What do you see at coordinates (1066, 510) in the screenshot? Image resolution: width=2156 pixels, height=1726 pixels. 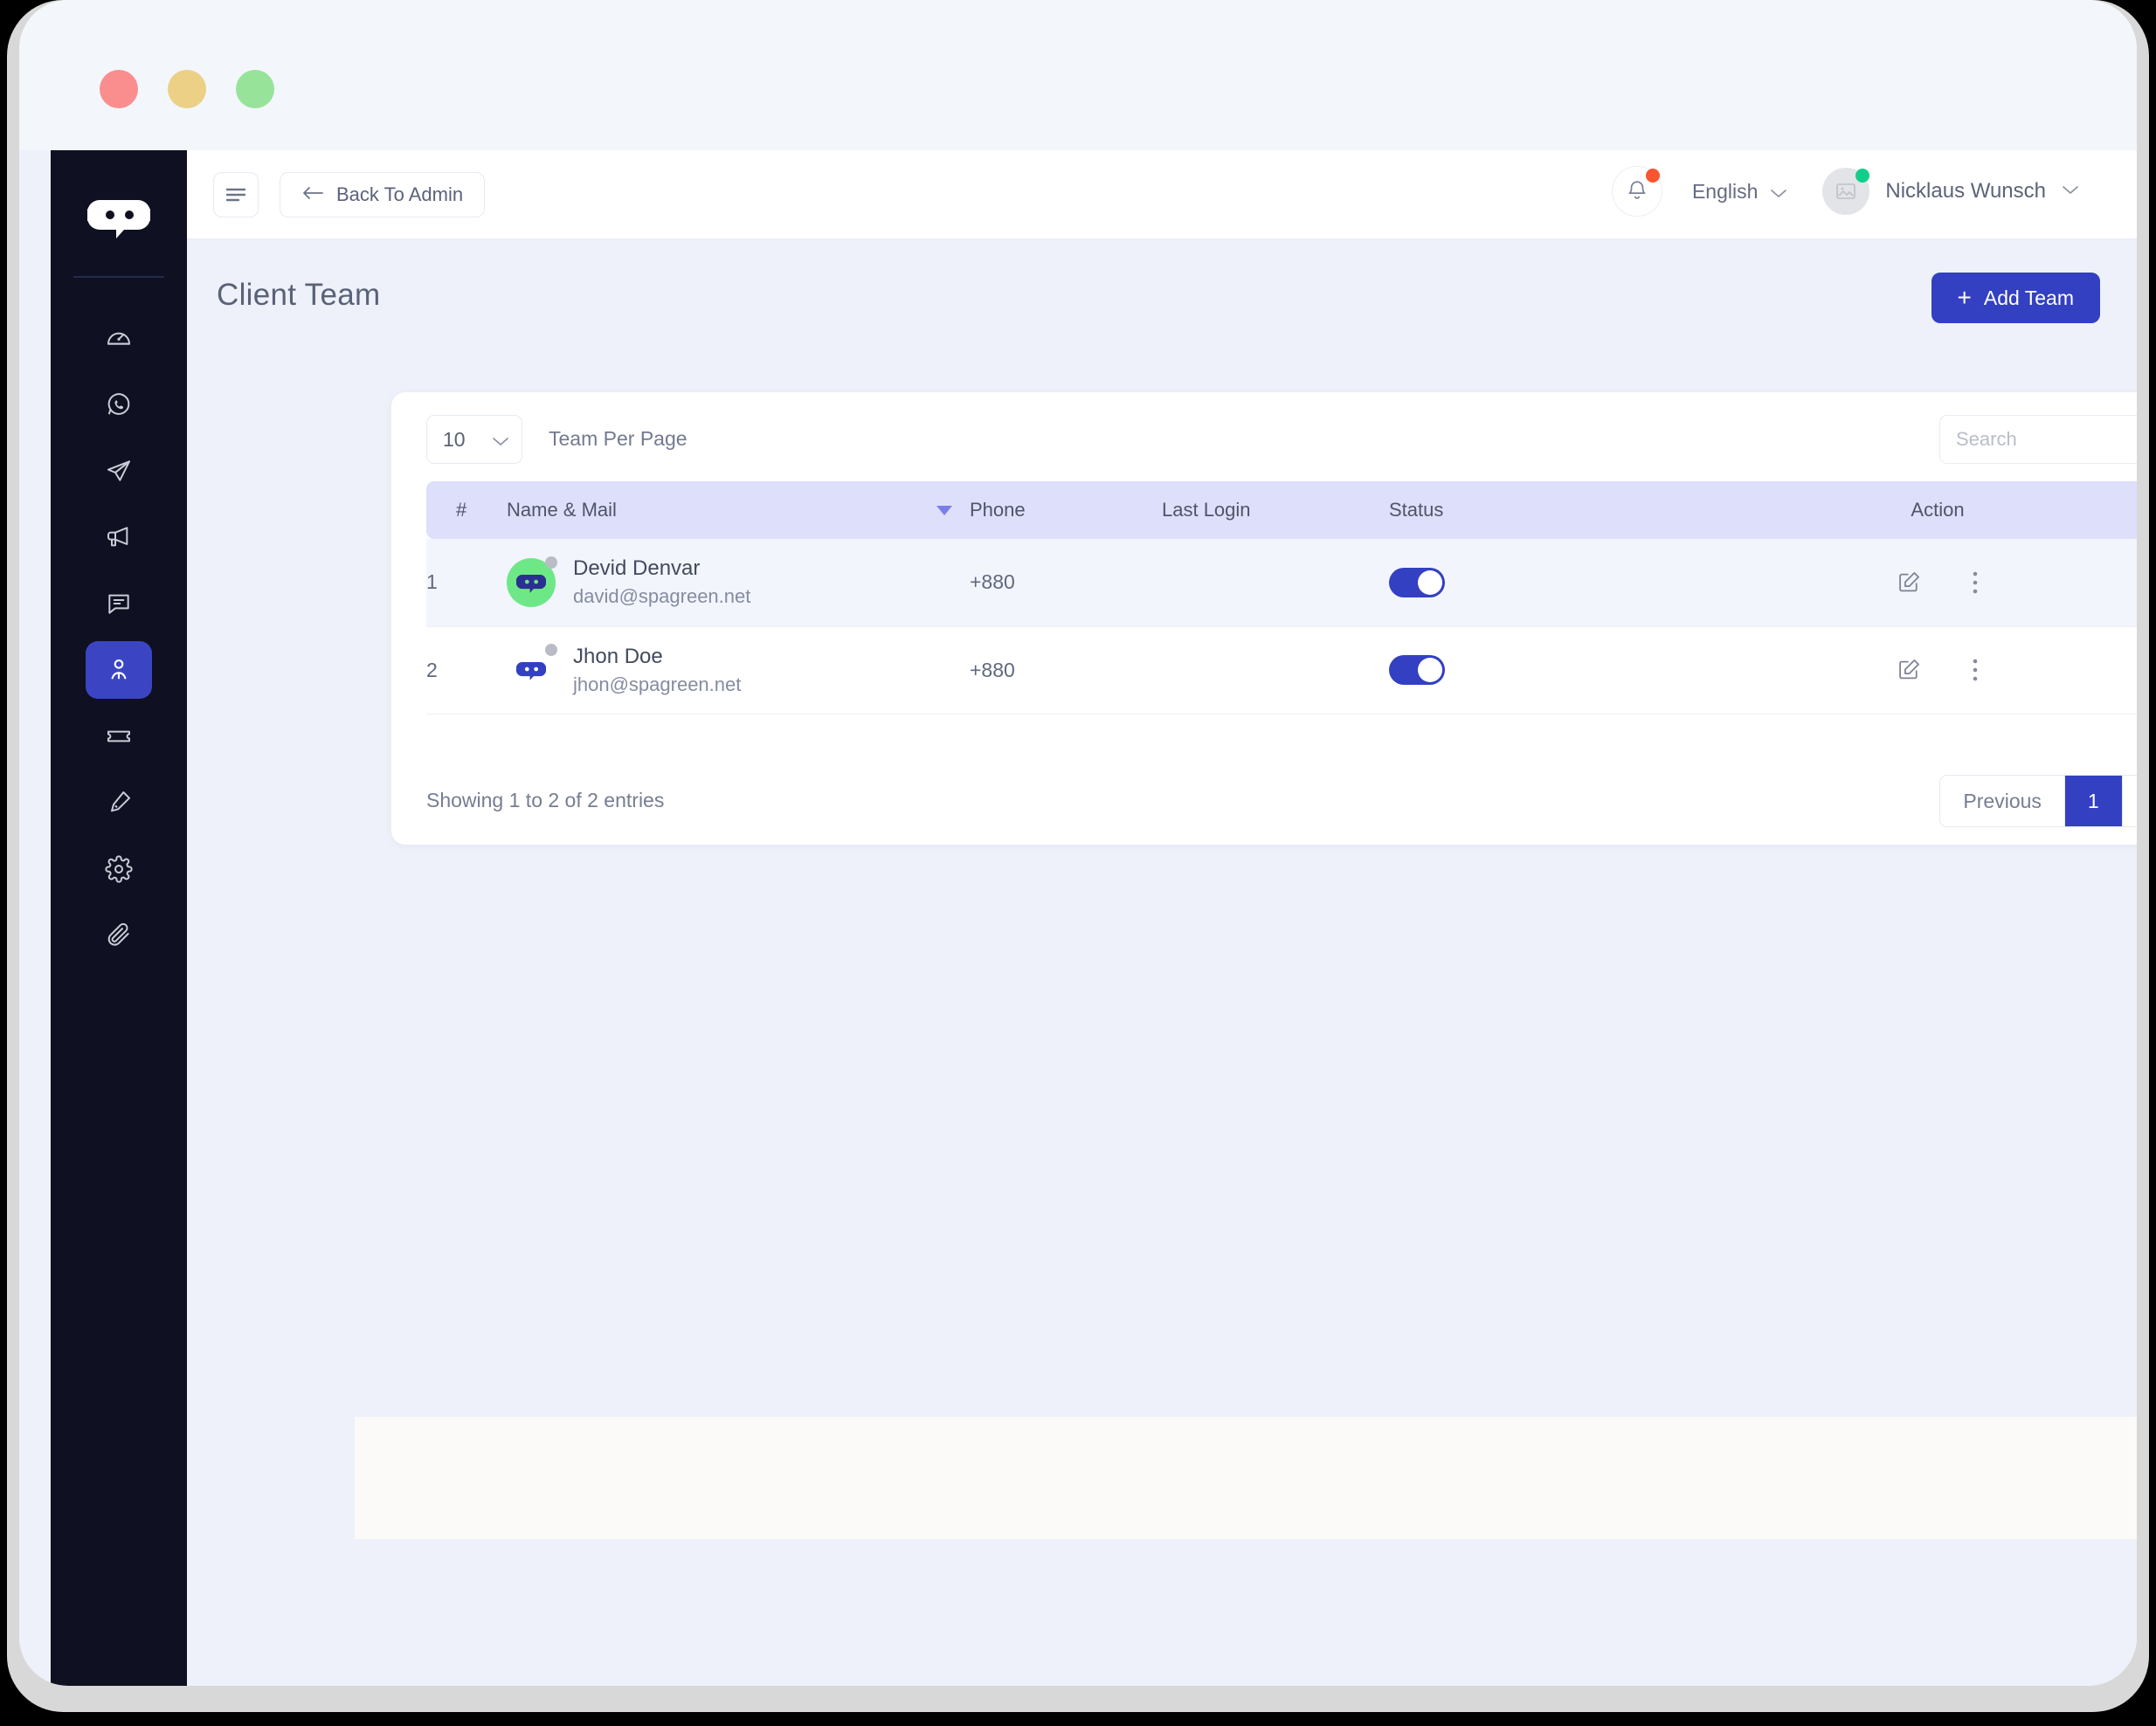 I see `column-header-phone: Phone` at bounding box center [1066, 510].